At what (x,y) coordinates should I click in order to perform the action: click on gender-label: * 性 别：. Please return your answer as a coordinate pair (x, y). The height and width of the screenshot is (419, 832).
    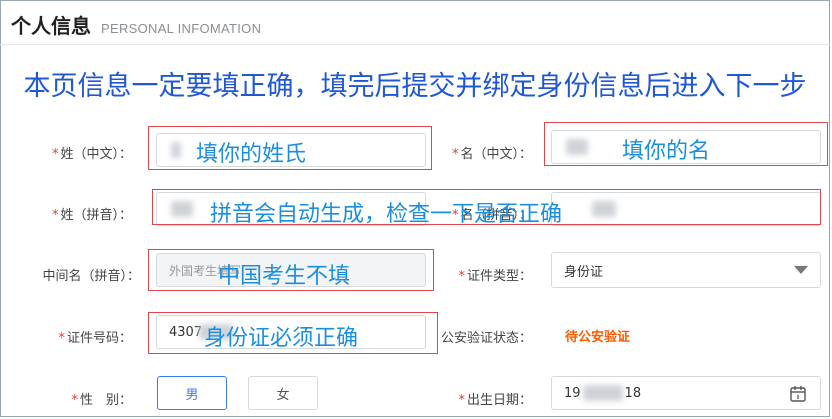
    Looking at the image, I should click on (101, 400).